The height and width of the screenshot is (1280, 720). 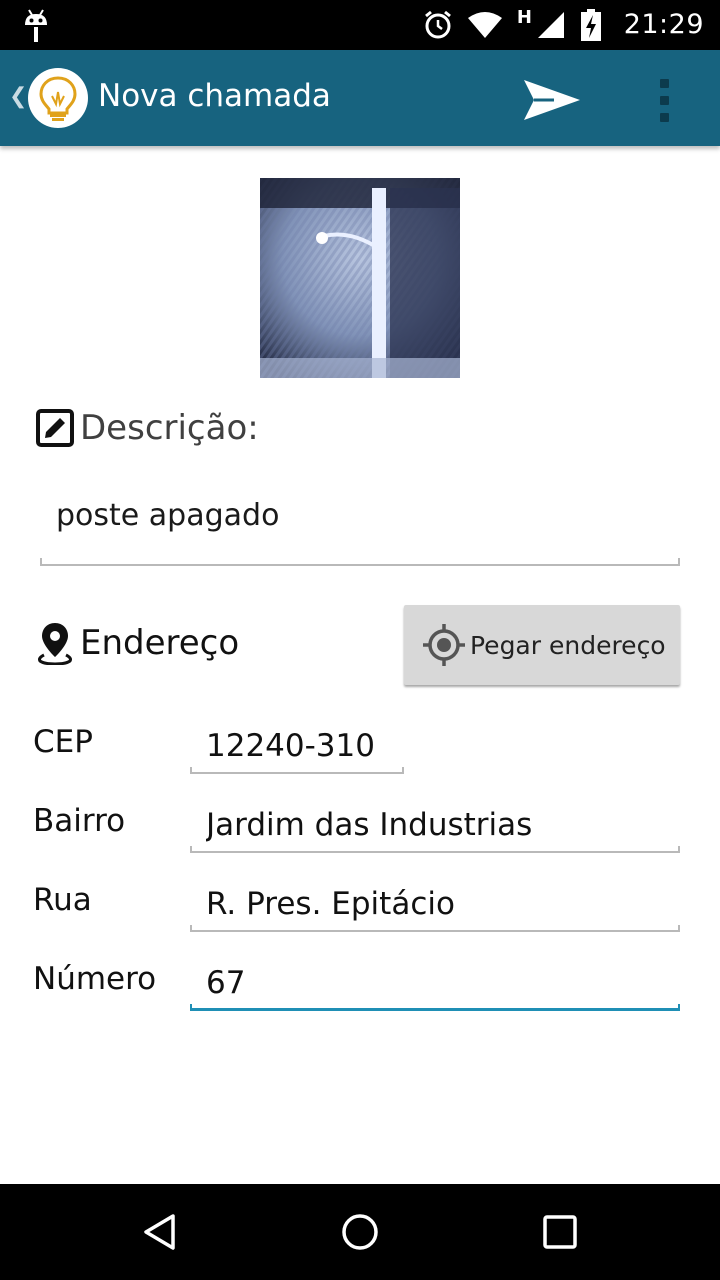 What do you see at coordinates (435, 928) in the screenshot?
I see `rua-underline` at bounding box center [435, 928].